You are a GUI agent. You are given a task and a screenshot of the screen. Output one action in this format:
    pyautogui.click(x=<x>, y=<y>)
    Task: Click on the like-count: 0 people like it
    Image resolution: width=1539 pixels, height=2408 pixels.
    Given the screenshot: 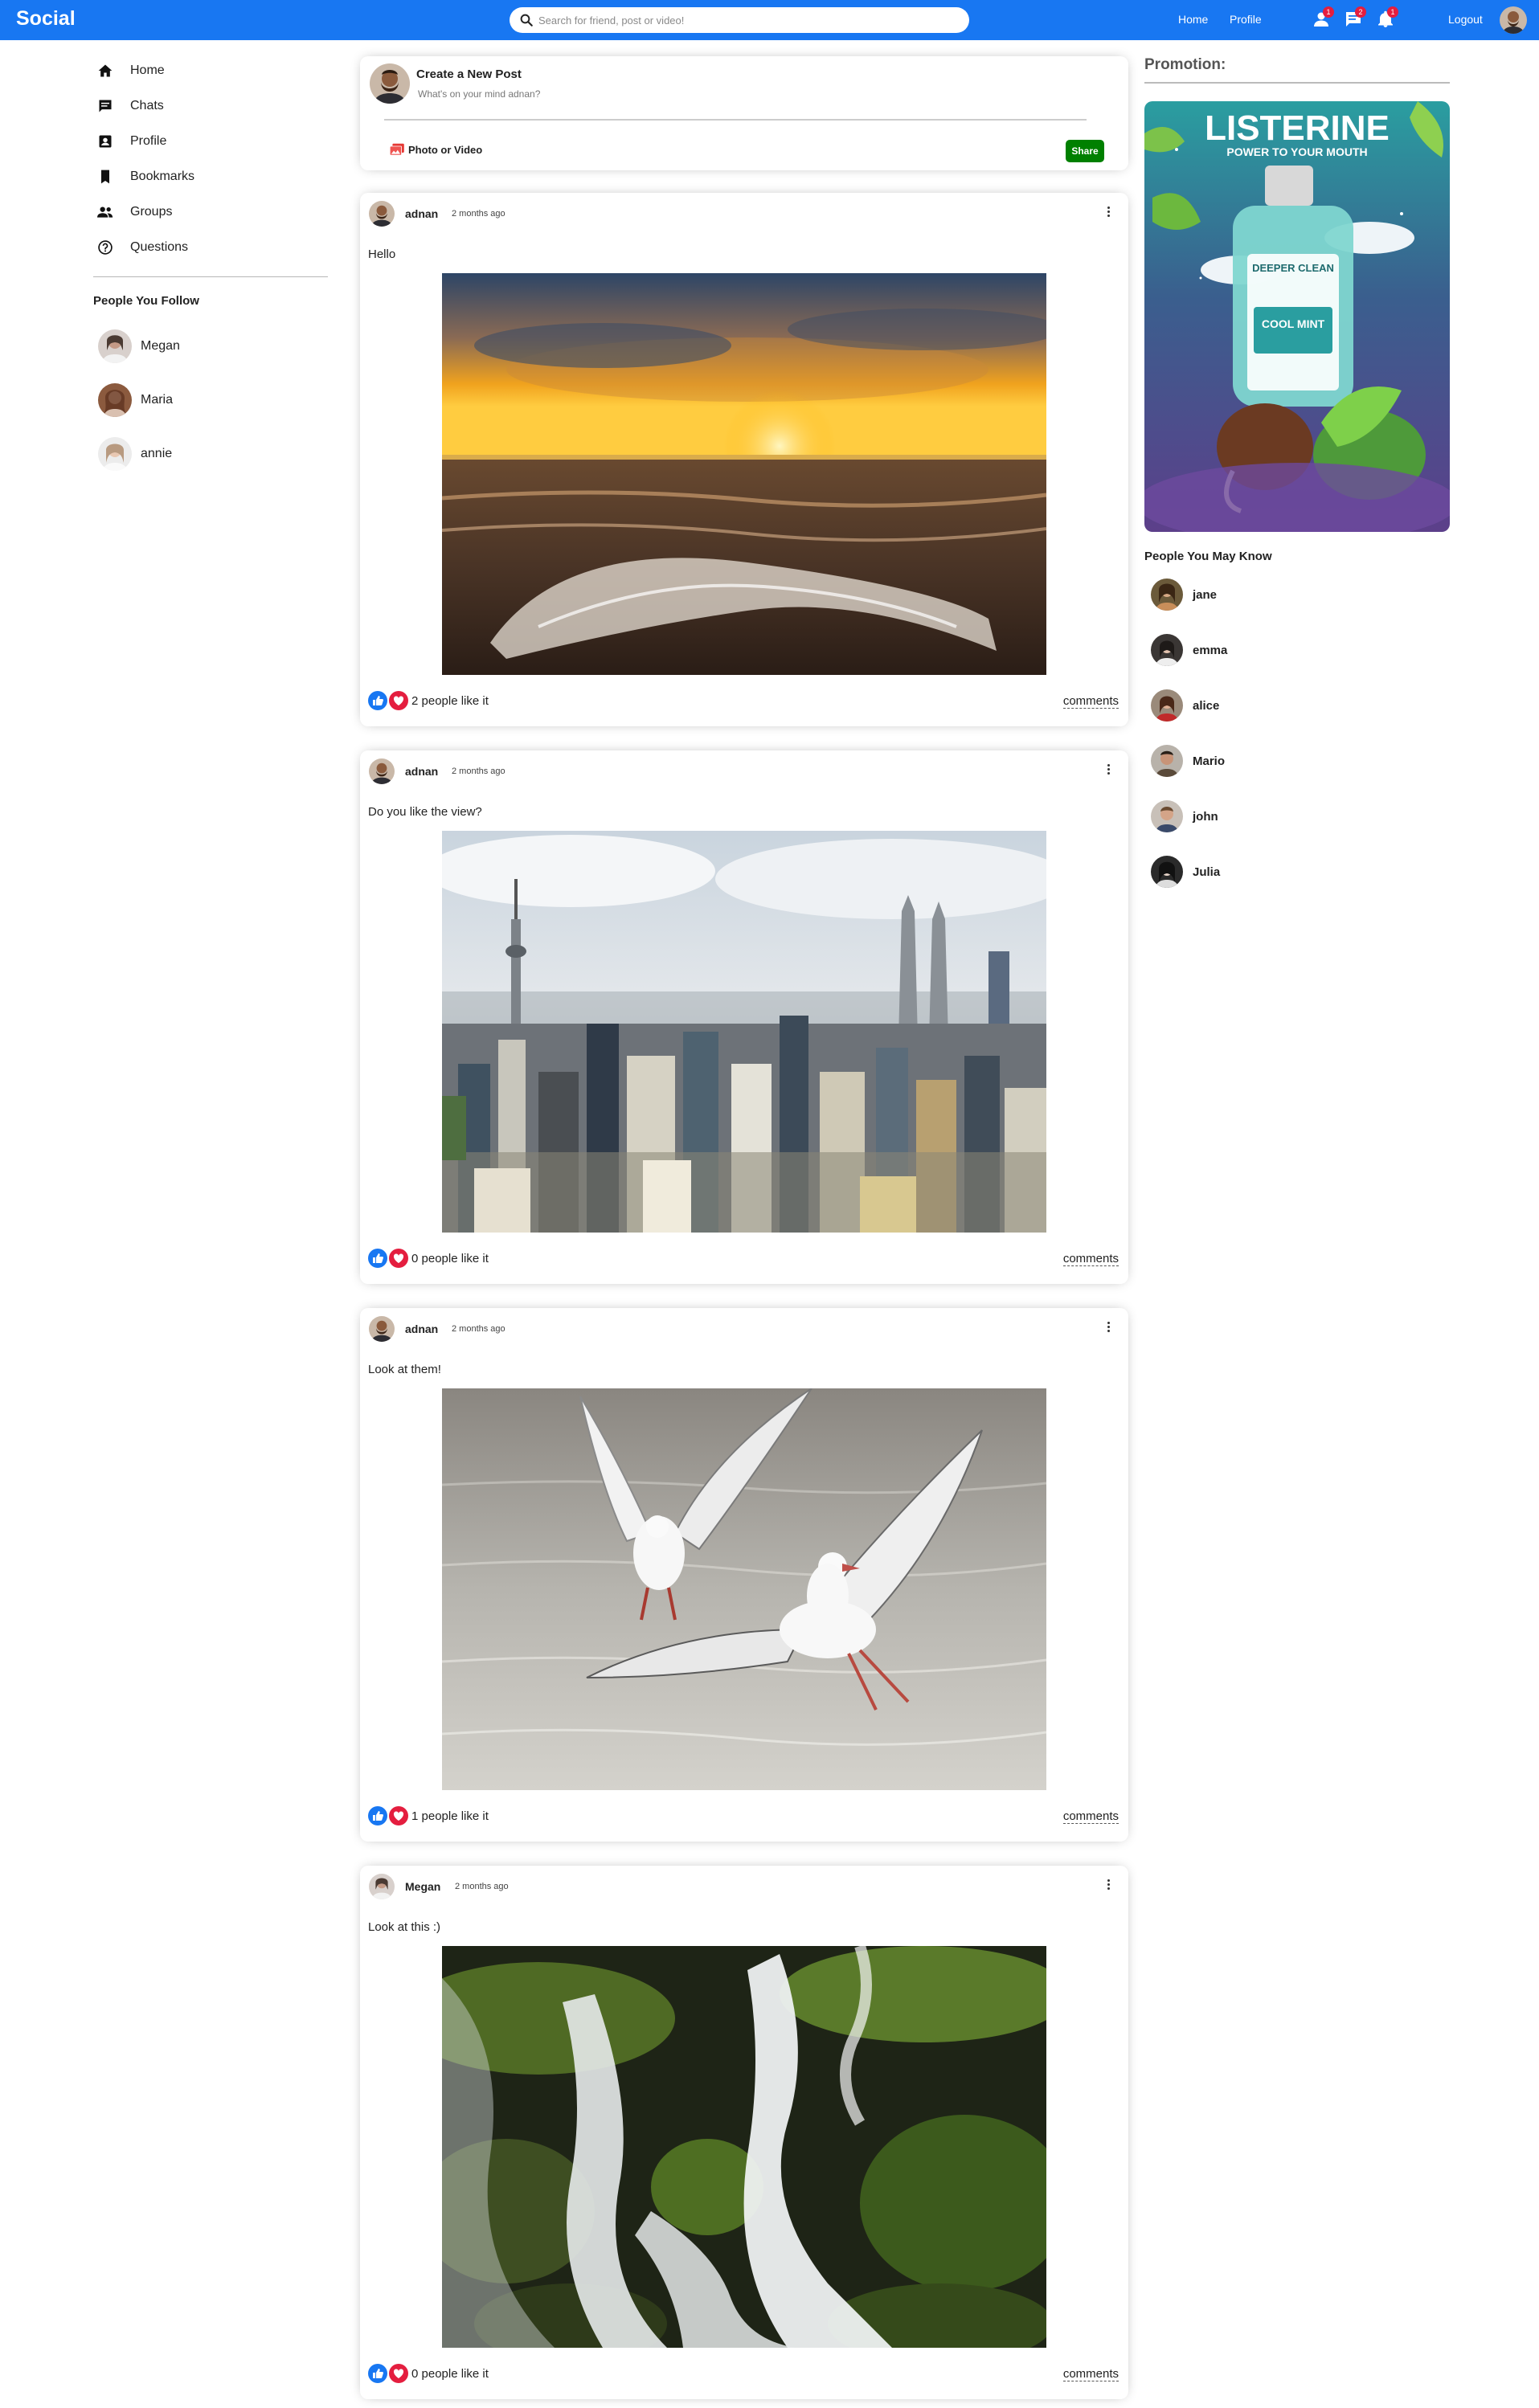 What is the action you would take?
    pyautogui.click(x=450, y=2374)
    